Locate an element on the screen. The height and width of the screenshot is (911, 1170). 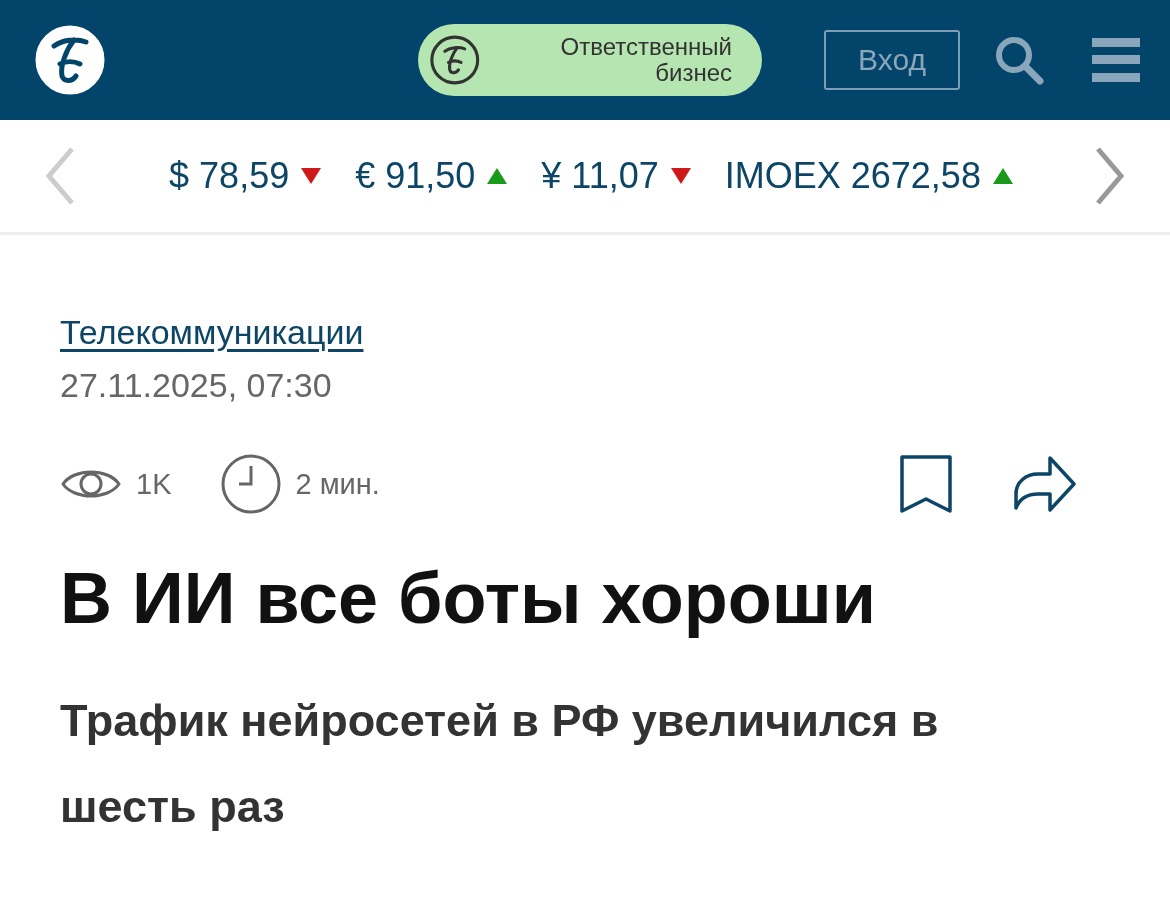
clock-icon is located at coordinates (251, 484).